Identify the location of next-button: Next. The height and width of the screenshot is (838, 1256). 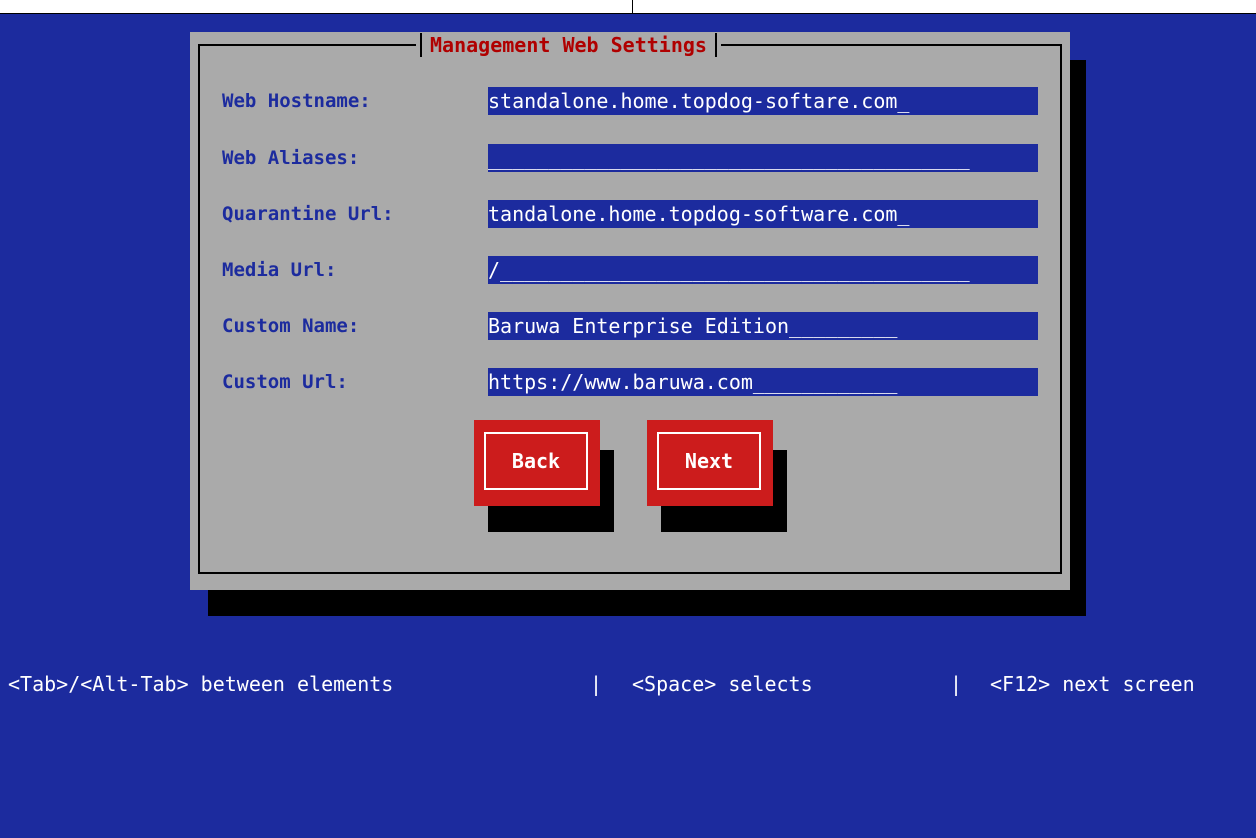
(710, 463).